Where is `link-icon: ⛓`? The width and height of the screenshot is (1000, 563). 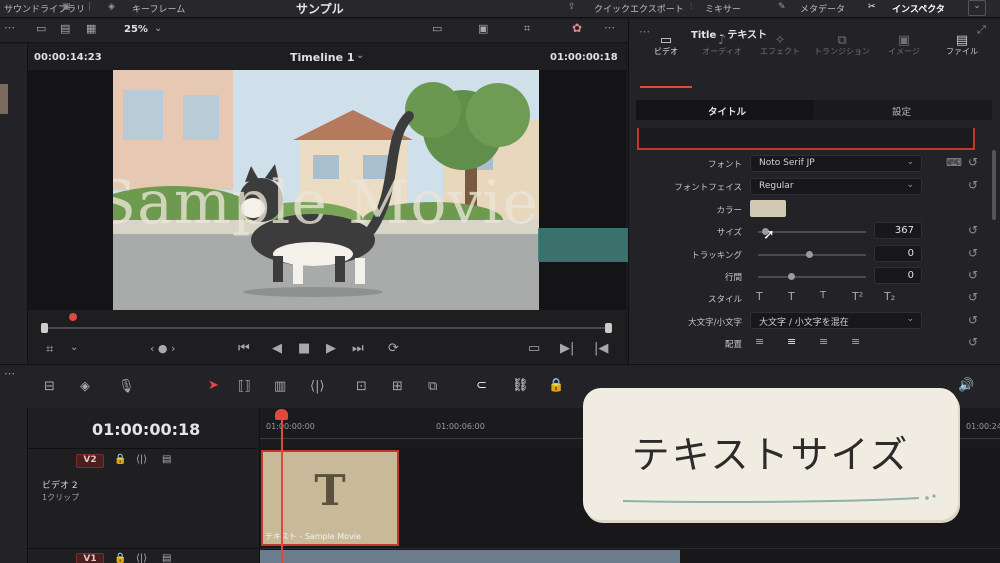 link-icon: ⛓ is located at coordinates (520, 385).